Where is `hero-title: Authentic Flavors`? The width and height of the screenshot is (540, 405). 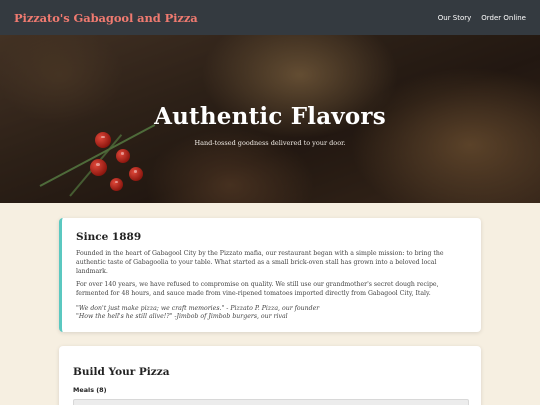
hero-title: Authentic Flavors is located at coordinates (270, 116).